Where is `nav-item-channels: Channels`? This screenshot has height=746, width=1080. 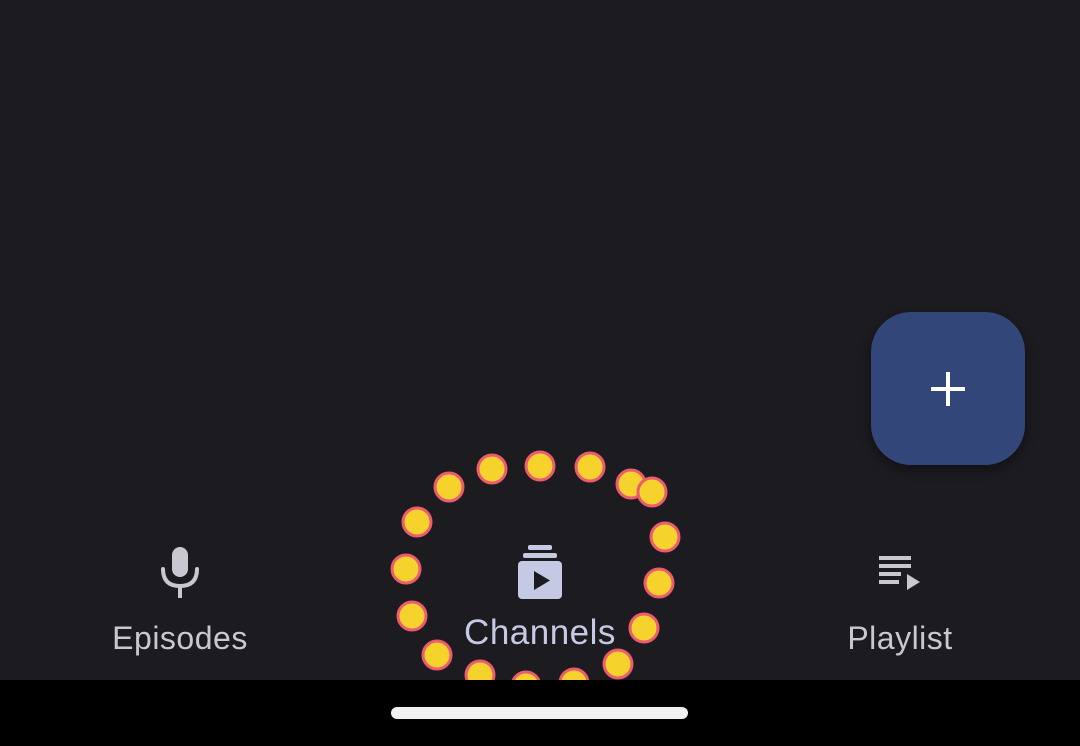 nav-item-channels: Channels is located at coordinates (540, 600).